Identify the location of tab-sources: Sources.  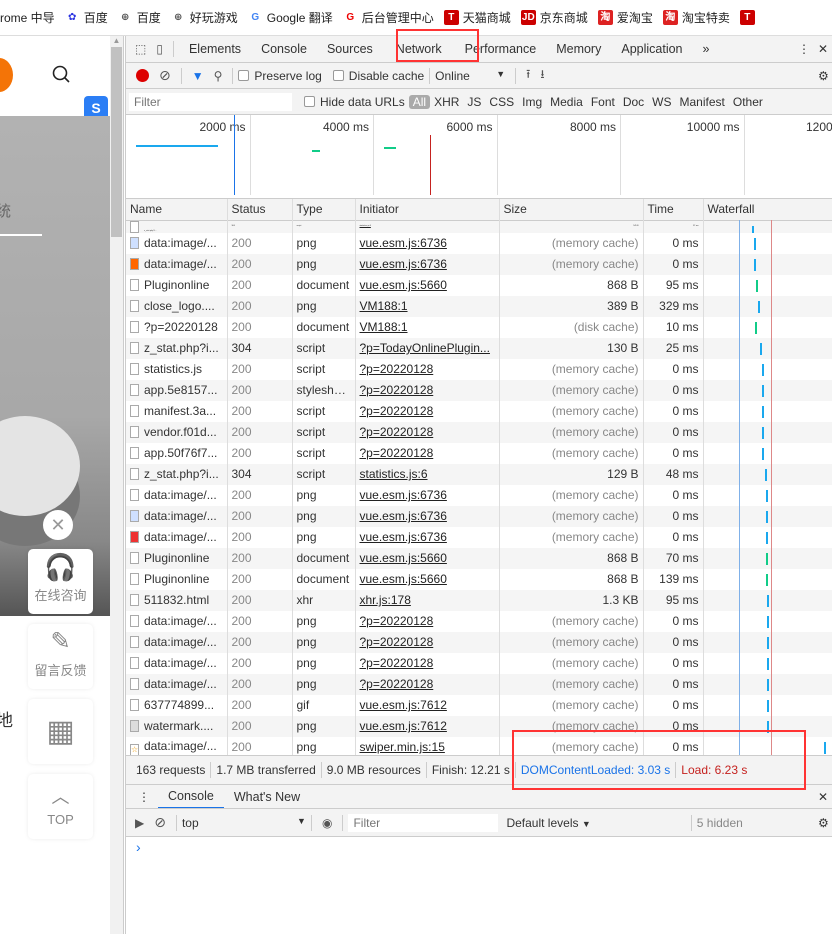
(350, 49).